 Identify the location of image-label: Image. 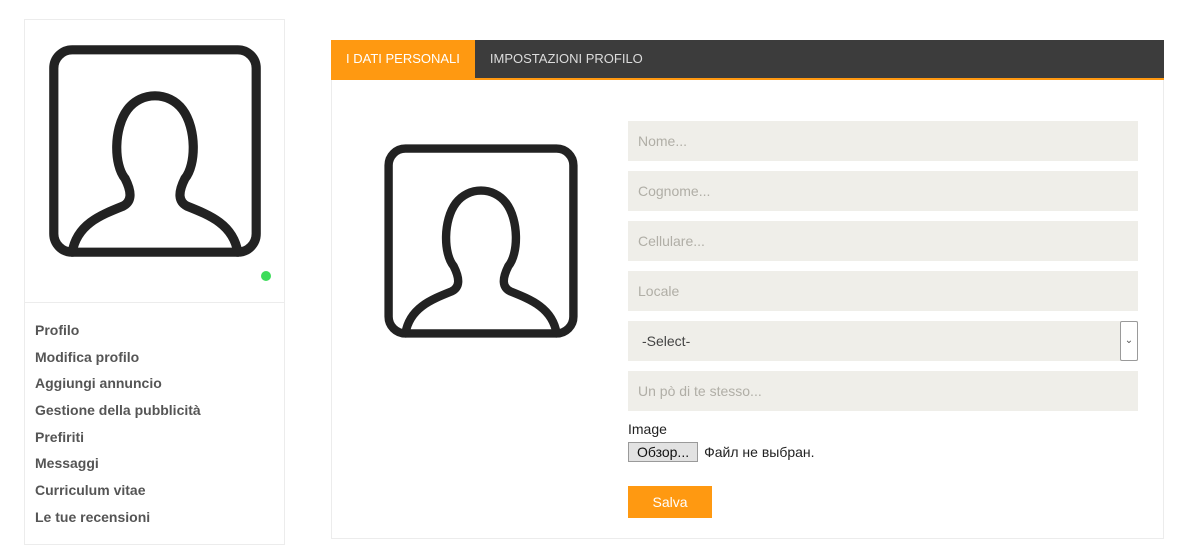
(647, 429).